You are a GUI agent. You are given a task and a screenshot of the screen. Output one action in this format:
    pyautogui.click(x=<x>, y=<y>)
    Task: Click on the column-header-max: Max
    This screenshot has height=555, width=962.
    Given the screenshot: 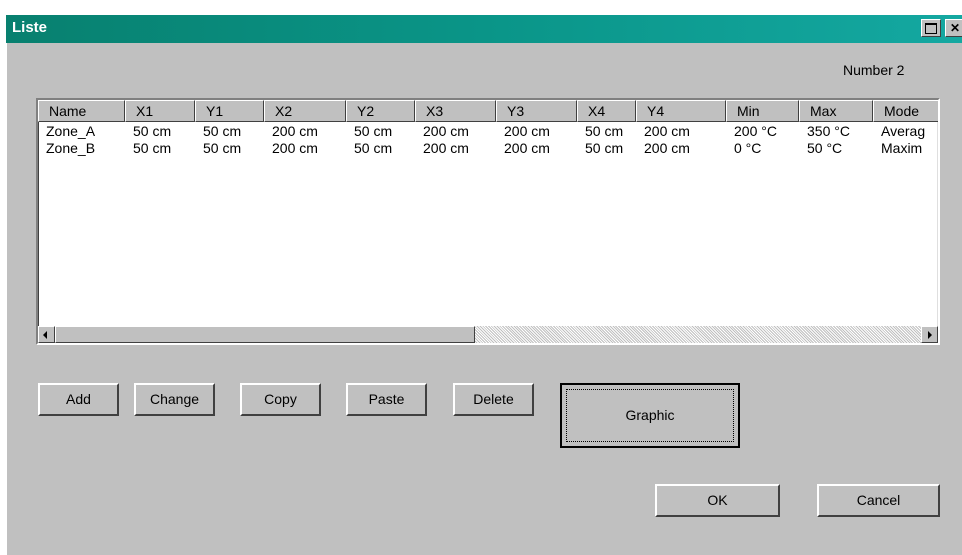 What is the action you would take?
    pyautogui.click(x=836, y=111)
    